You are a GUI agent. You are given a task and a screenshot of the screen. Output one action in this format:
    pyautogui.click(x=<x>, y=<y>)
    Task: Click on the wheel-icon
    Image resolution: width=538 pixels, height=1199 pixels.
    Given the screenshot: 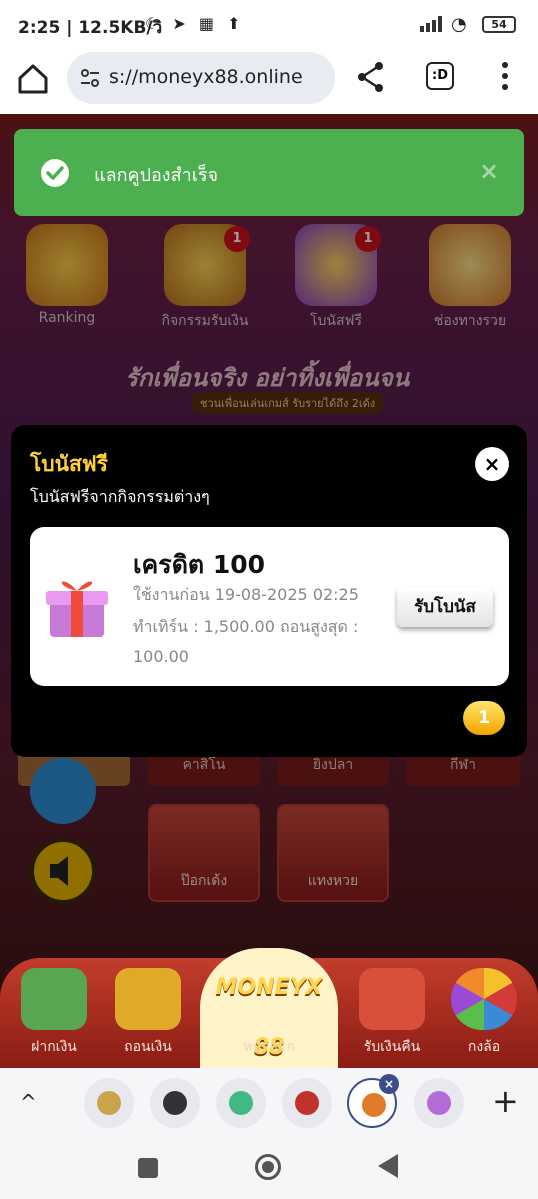 What is the action you would take?
    pyautogui.click(x=484, y=999)
    